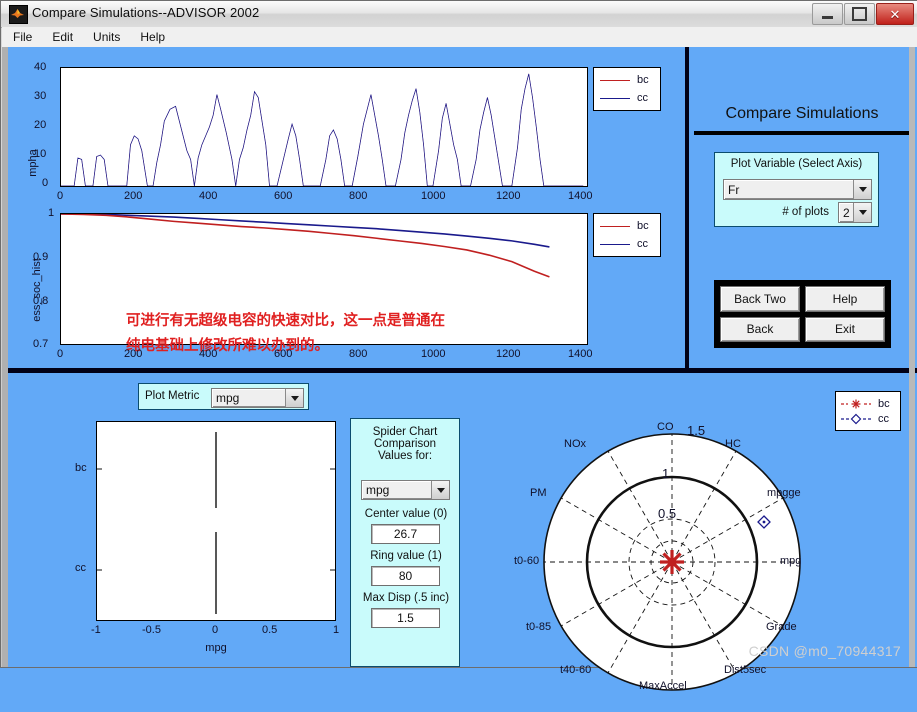 Image resolution: width=917 pixels, height=712 pixels. I want to click on minimize-button, so click(827, 14).